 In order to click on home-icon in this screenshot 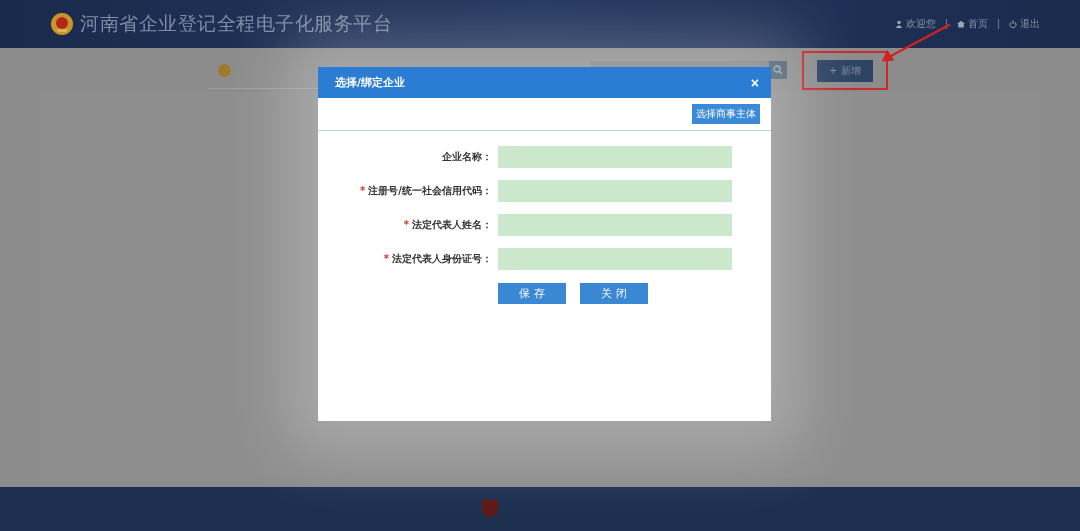, I will do `click(961, 24)`.